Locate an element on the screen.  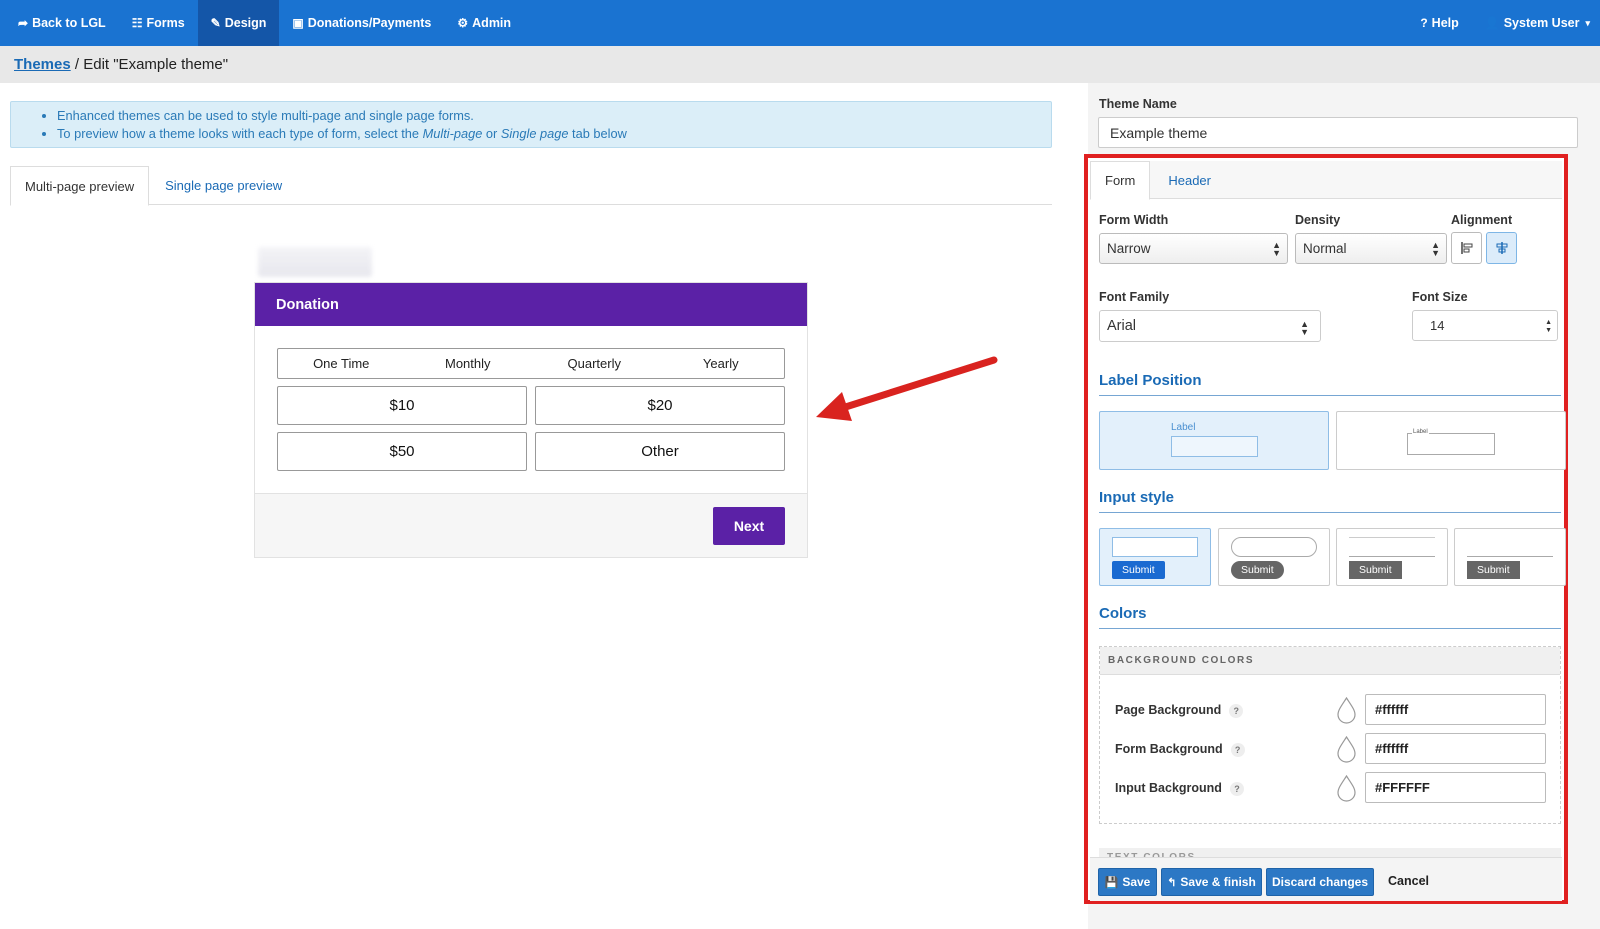
nav-admin-label: Admin is located at coordinates (492, 23).